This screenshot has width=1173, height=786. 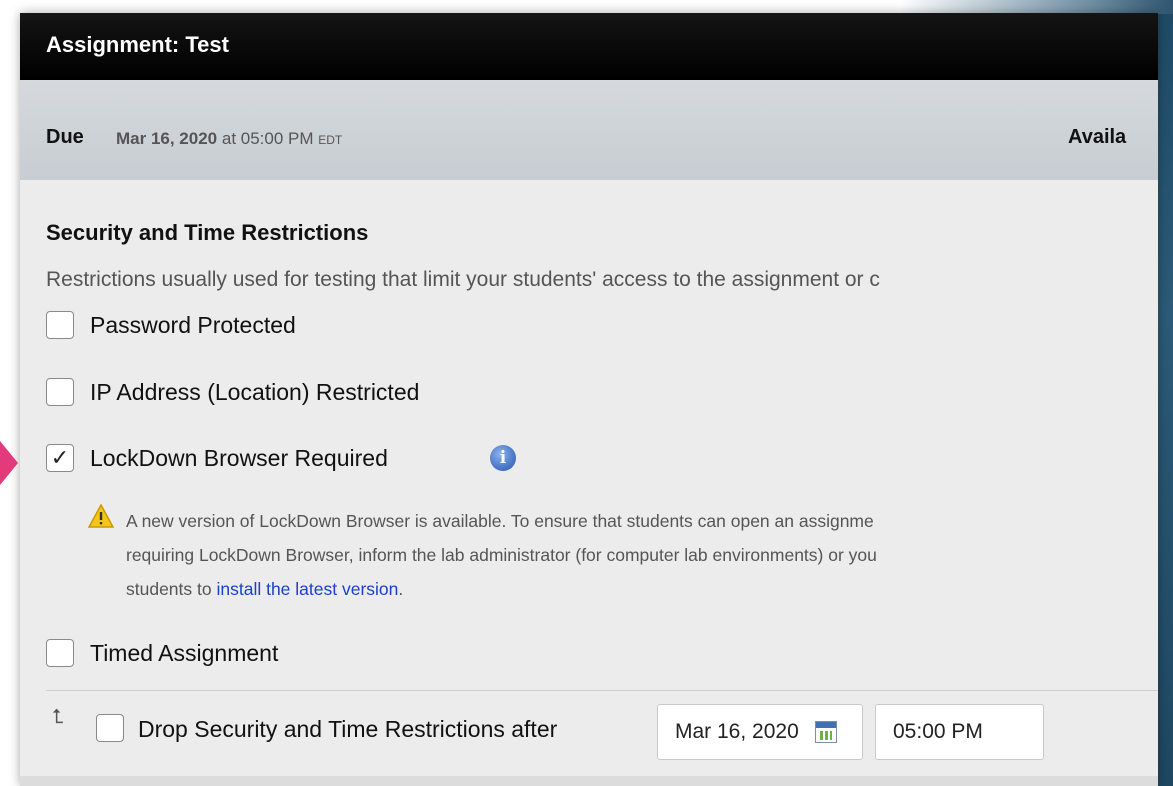 I want to click on warning-line-3-suffix: ., so click(x=401, y=589).